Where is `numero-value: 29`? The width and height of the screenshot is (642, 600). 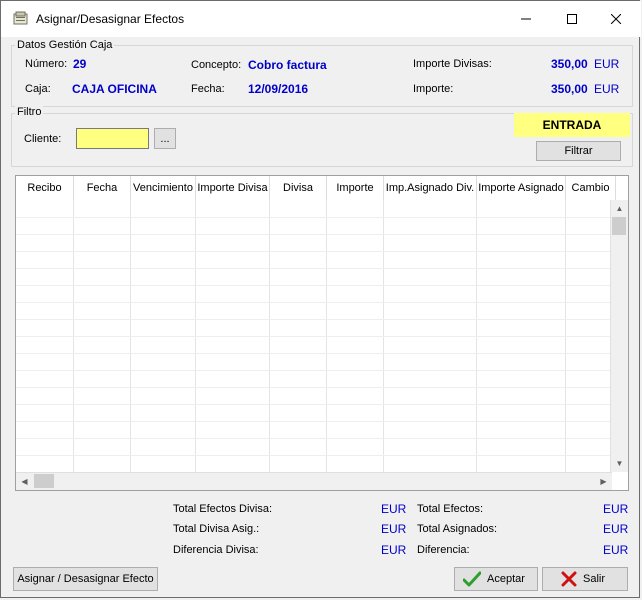
numero-value: 29 is located at coordinates (80, 64).